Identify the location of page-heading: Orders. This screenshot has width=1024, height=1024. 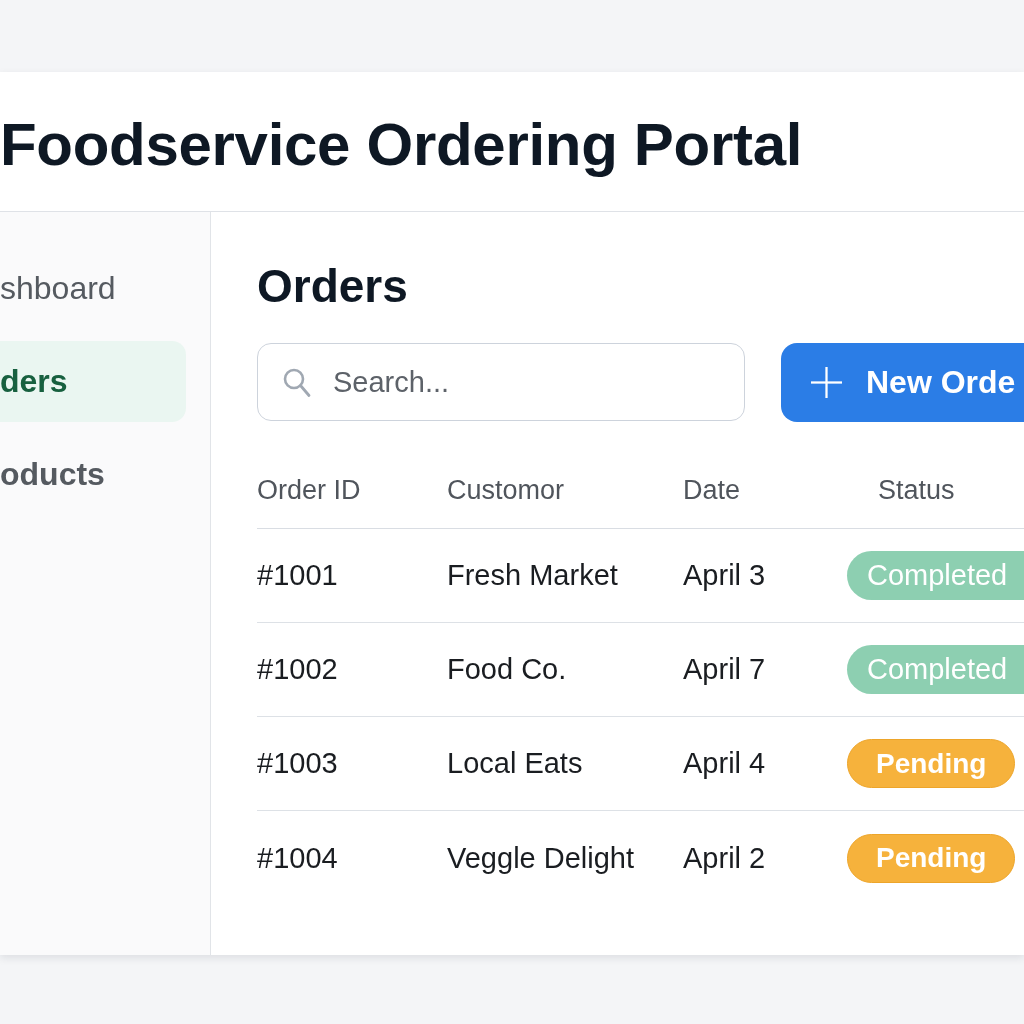
(333, 286).